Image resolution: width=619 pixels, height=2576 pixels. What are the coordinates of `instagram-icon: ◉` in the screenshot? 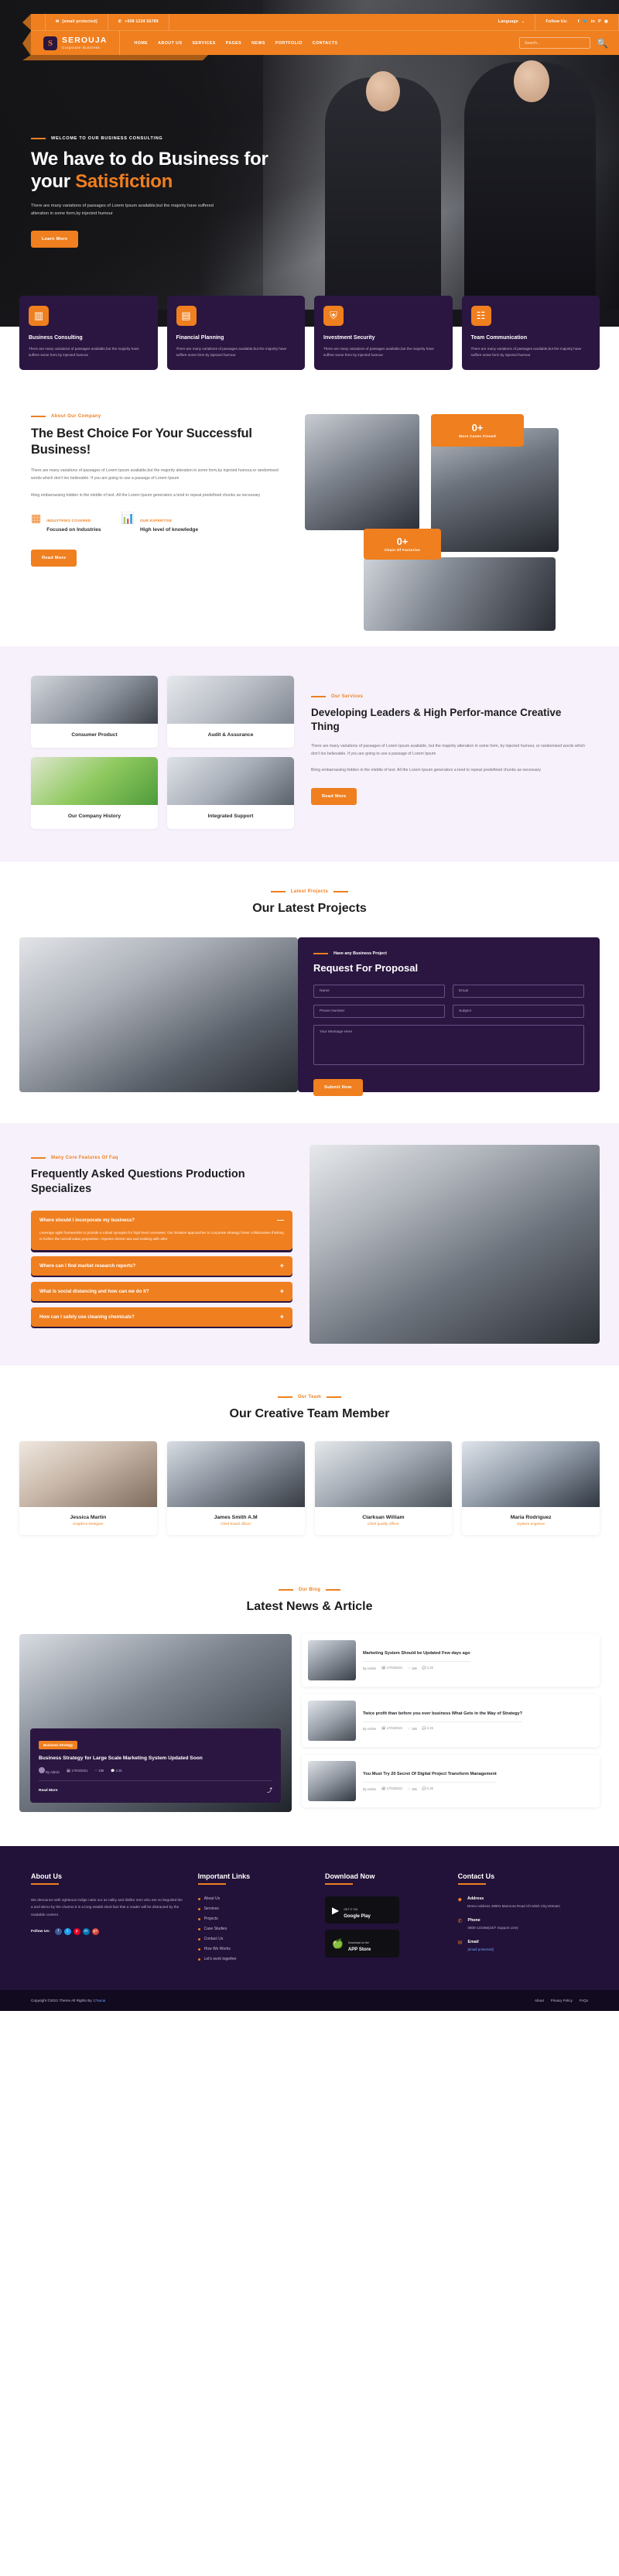 It's located at (606, 22).